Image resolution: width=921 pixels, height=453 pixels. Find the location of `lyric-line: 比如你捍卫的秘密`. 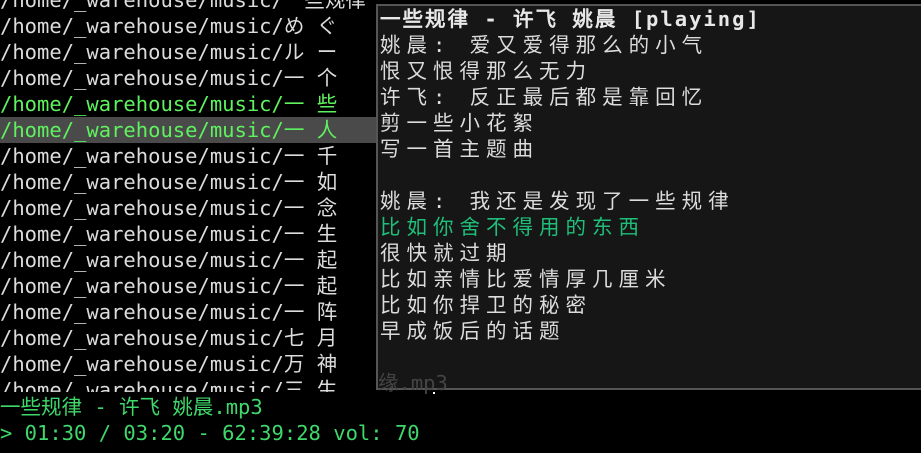

lyric-line: 比如你捍卫的秘密 is located at coordinates (486, 305).